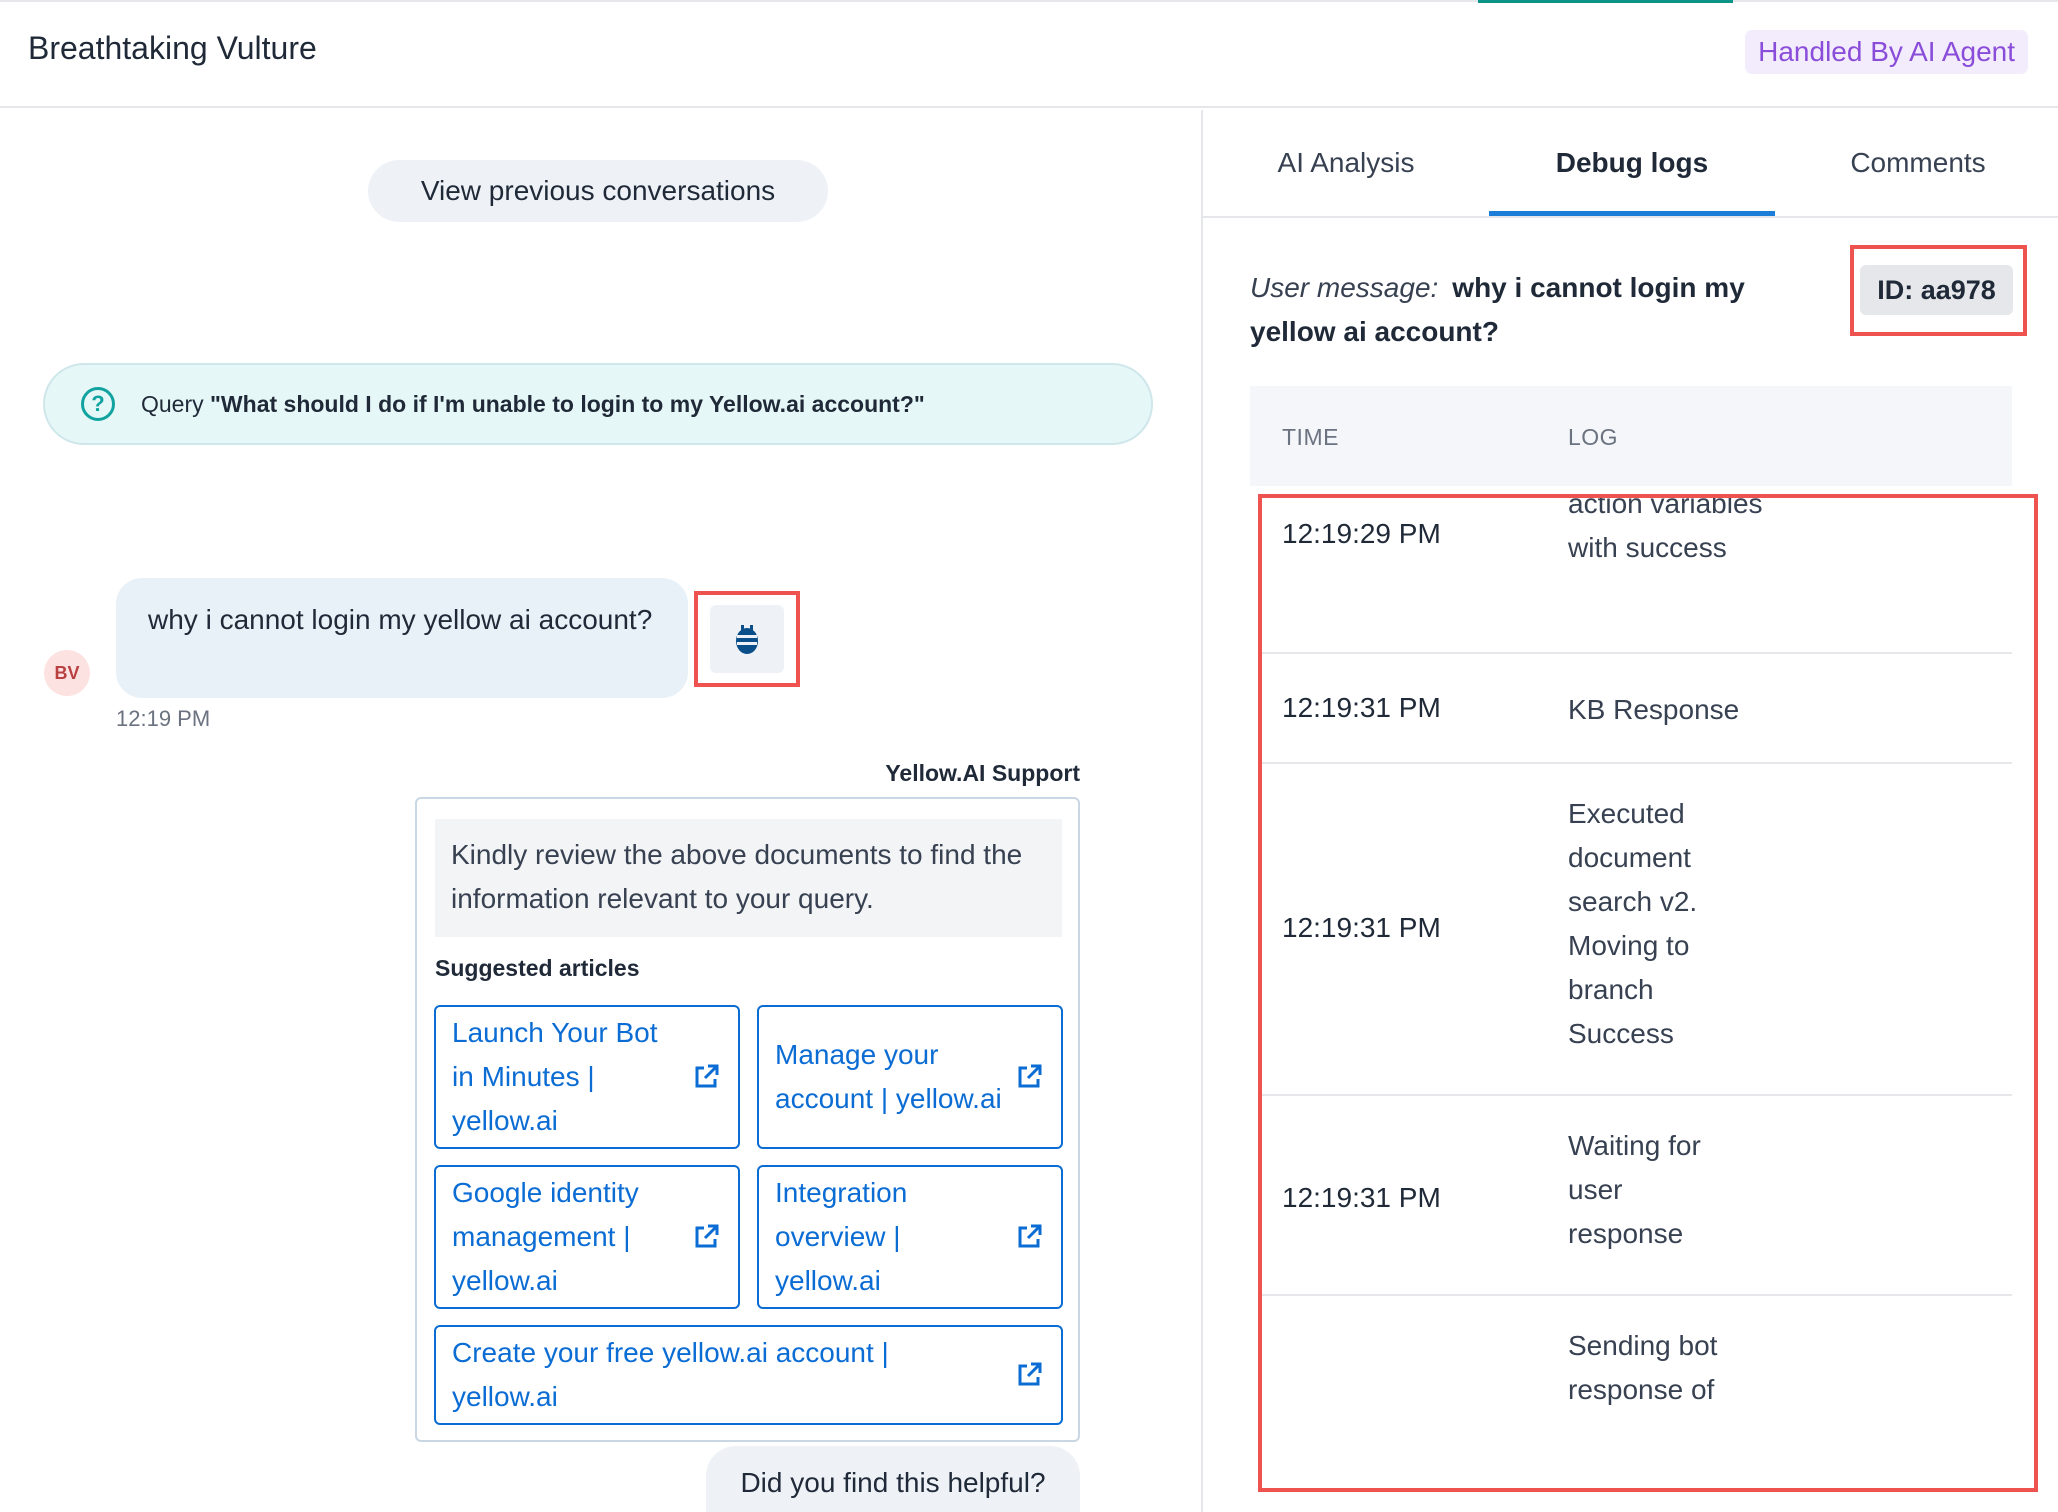  What do you see at coordinates (172, 403) in the screenshot?
I see `query-prefix: Query` at bounding box center [172, 403].